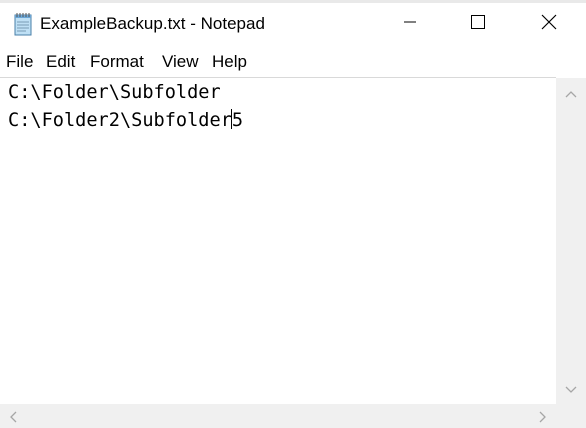 The width and height of the screenshot is (586, 428). I want to click on menu-view: View, so click(180, 62).